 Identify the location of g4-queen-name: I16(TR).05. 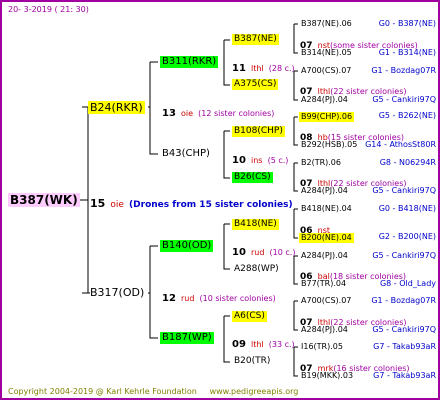
(322, 347).